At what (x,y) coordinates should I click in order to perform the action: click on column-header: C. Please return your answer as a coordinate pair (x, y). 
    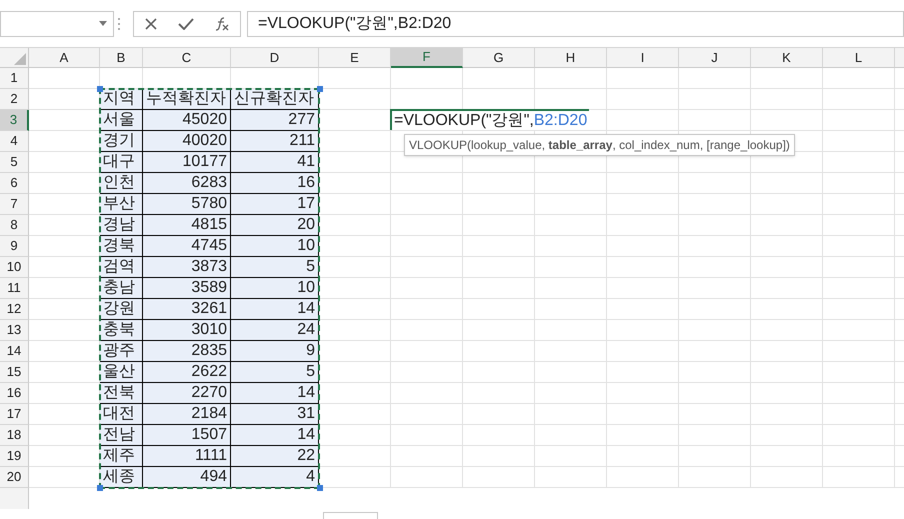
    Looking at the image, I should click on (187, 58).